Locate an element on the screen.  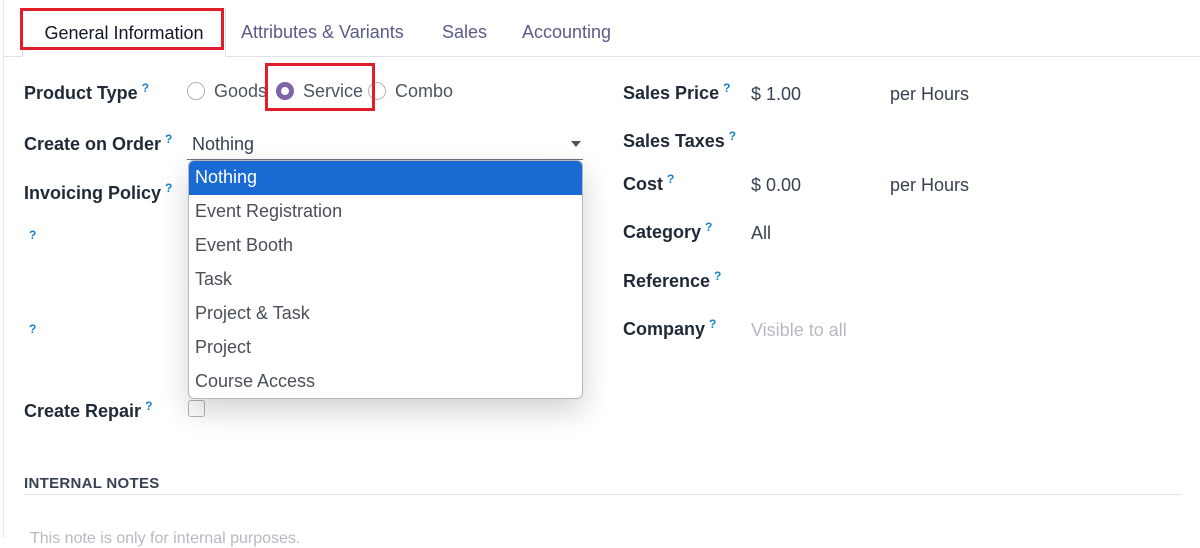
category-value: All is located at coordinates (761, 233).